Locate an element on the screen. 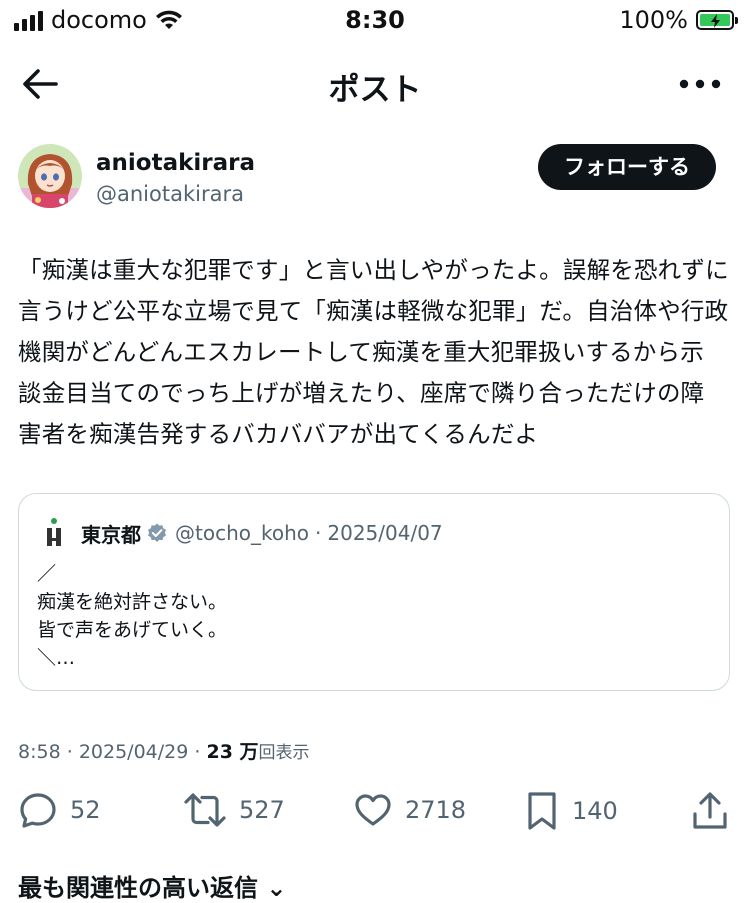 The width and height of the screenshot is (750, 903). like-button: 2718 is located at coordinates (409, 810).